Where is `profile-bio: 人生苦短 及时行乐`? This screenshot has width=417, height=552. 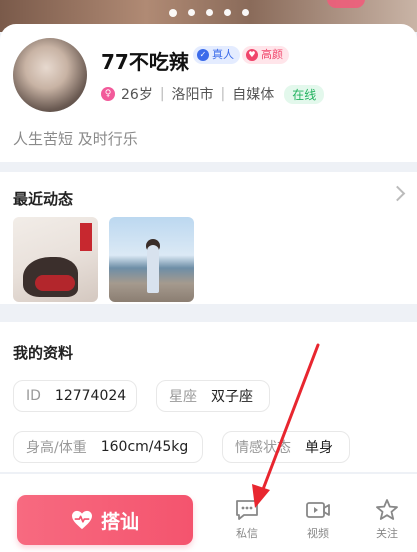
profile-bio: 人生苦短 及时行乐 is located at coordinates (75, 139).